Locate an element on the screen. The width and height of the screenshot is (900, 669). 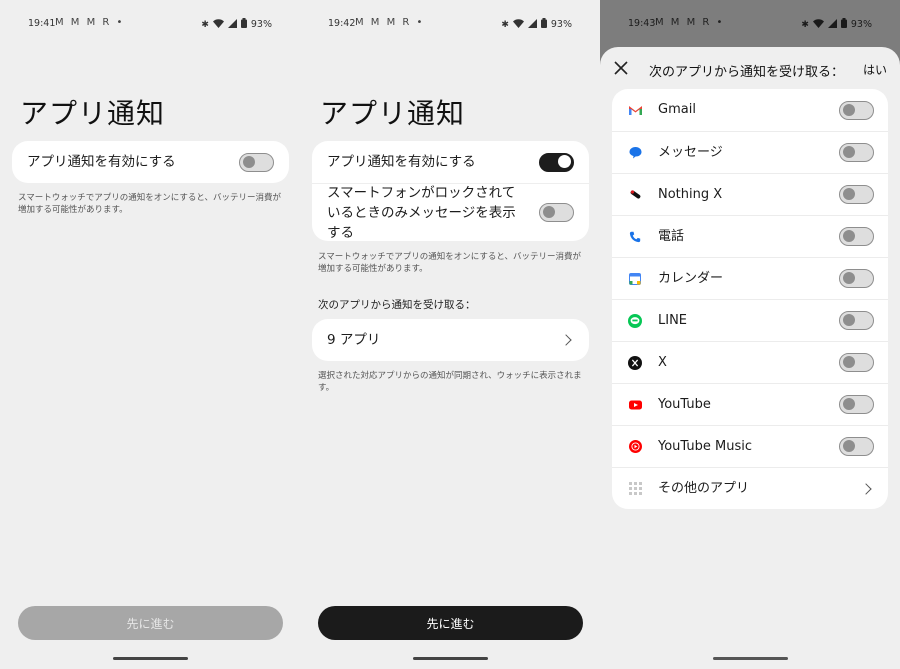
app-row-gmail: Gmail is located at coordinates (750, 110).